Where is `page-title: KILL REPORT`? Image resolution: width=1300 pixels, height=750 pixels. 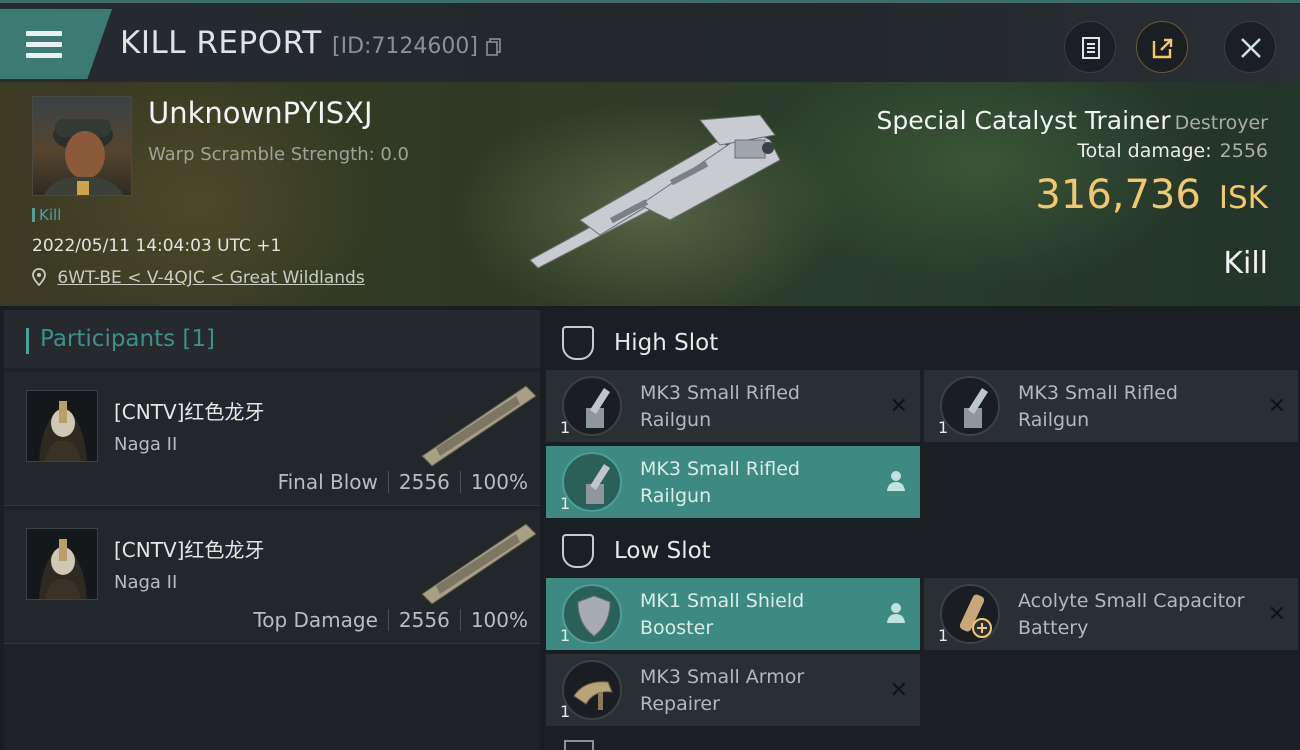
page-title: KILL REPORT is located at coordinates (221, 43).